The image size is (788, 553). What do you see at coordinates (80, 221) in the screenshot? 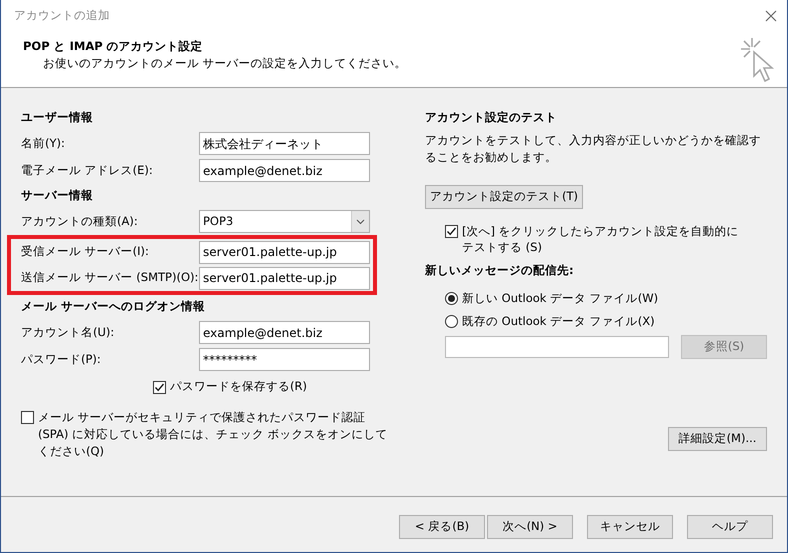
I see `field-label: アカウントの種類(A):` at bounding box center [80, 221].